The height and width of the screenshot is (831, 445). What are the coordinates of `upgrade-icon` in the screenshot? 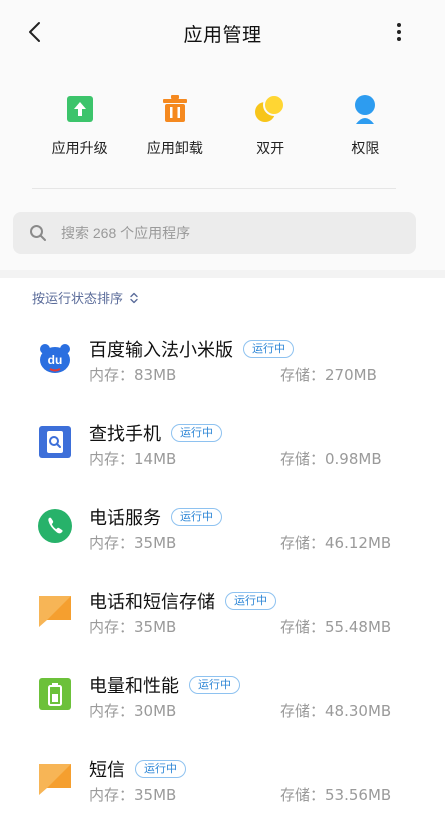 It's located at (79, 109).